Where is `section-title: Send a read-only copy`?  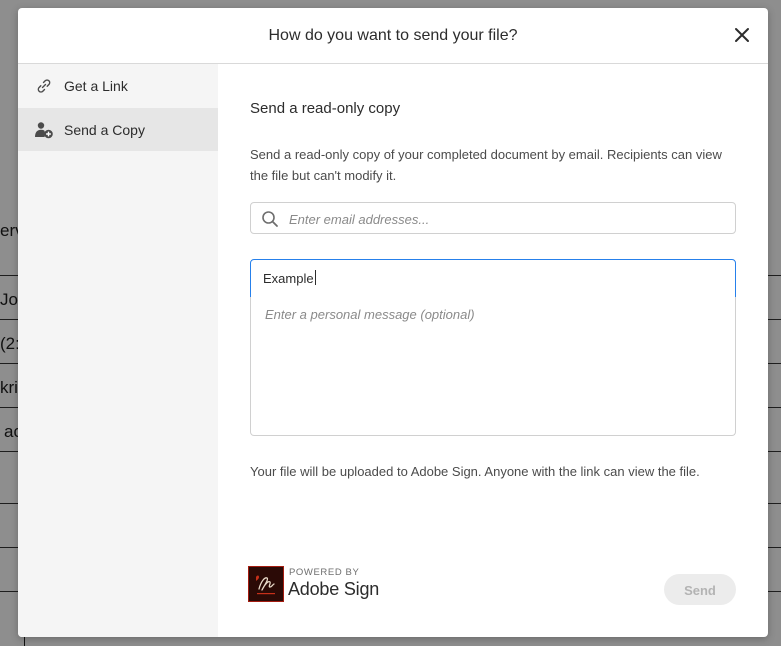
section-title: Send a read-only copy is located at coordinates (325, 108).